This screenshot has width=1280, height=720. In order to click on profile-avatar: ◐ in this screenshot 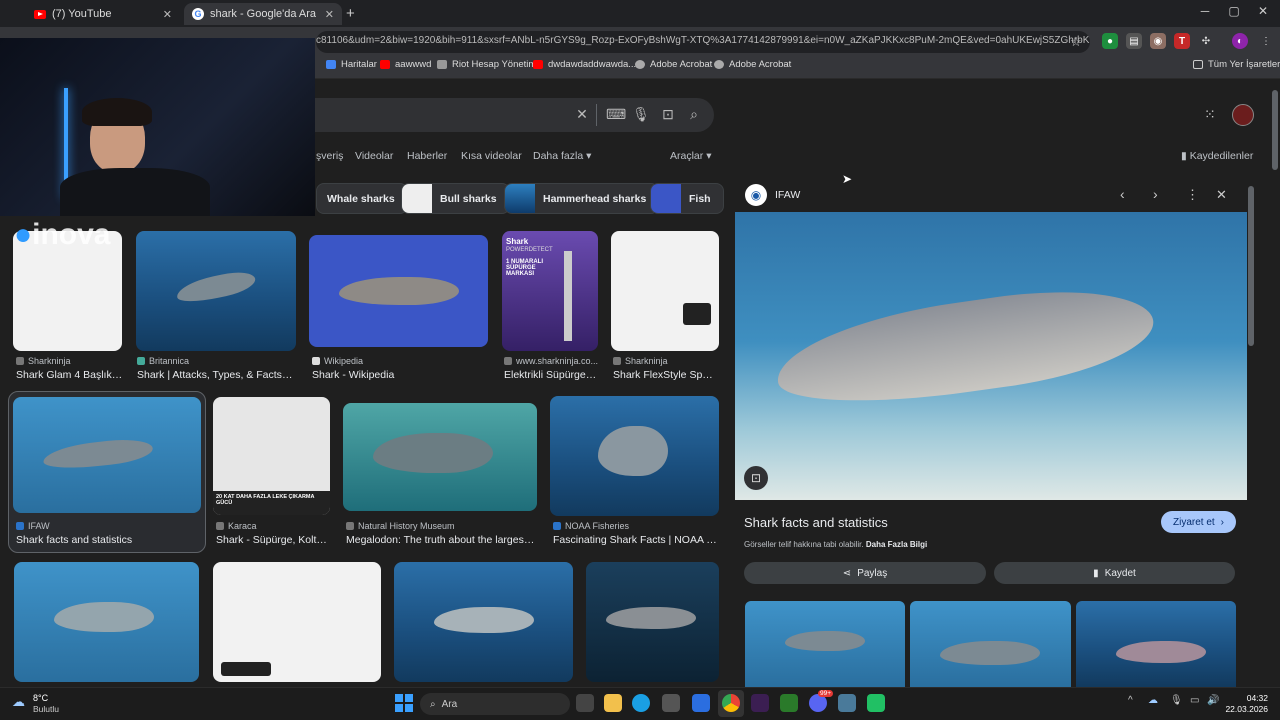, I will do `click(1240, 41)`.